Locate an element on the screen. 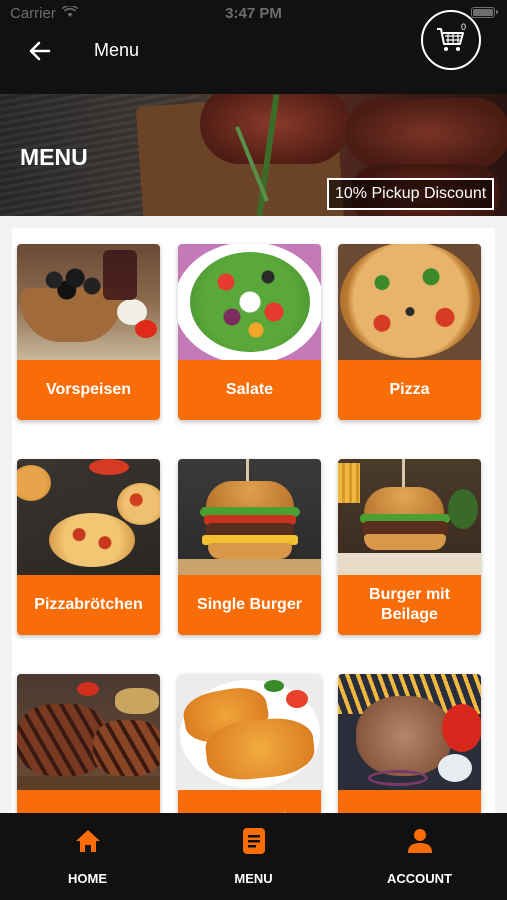 The image size is (507, 900). category-image-schnitzel is located at coordinates (249, 732).